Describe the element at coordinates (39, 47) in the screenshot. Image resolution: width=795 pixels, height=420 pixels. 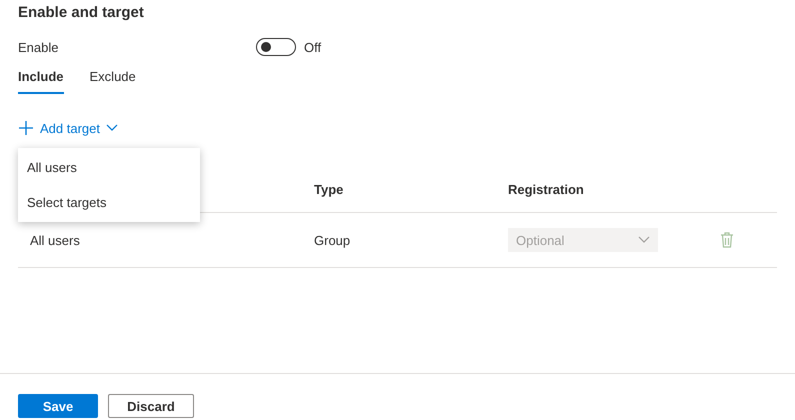
I see `enable-label: Enable` at that location.